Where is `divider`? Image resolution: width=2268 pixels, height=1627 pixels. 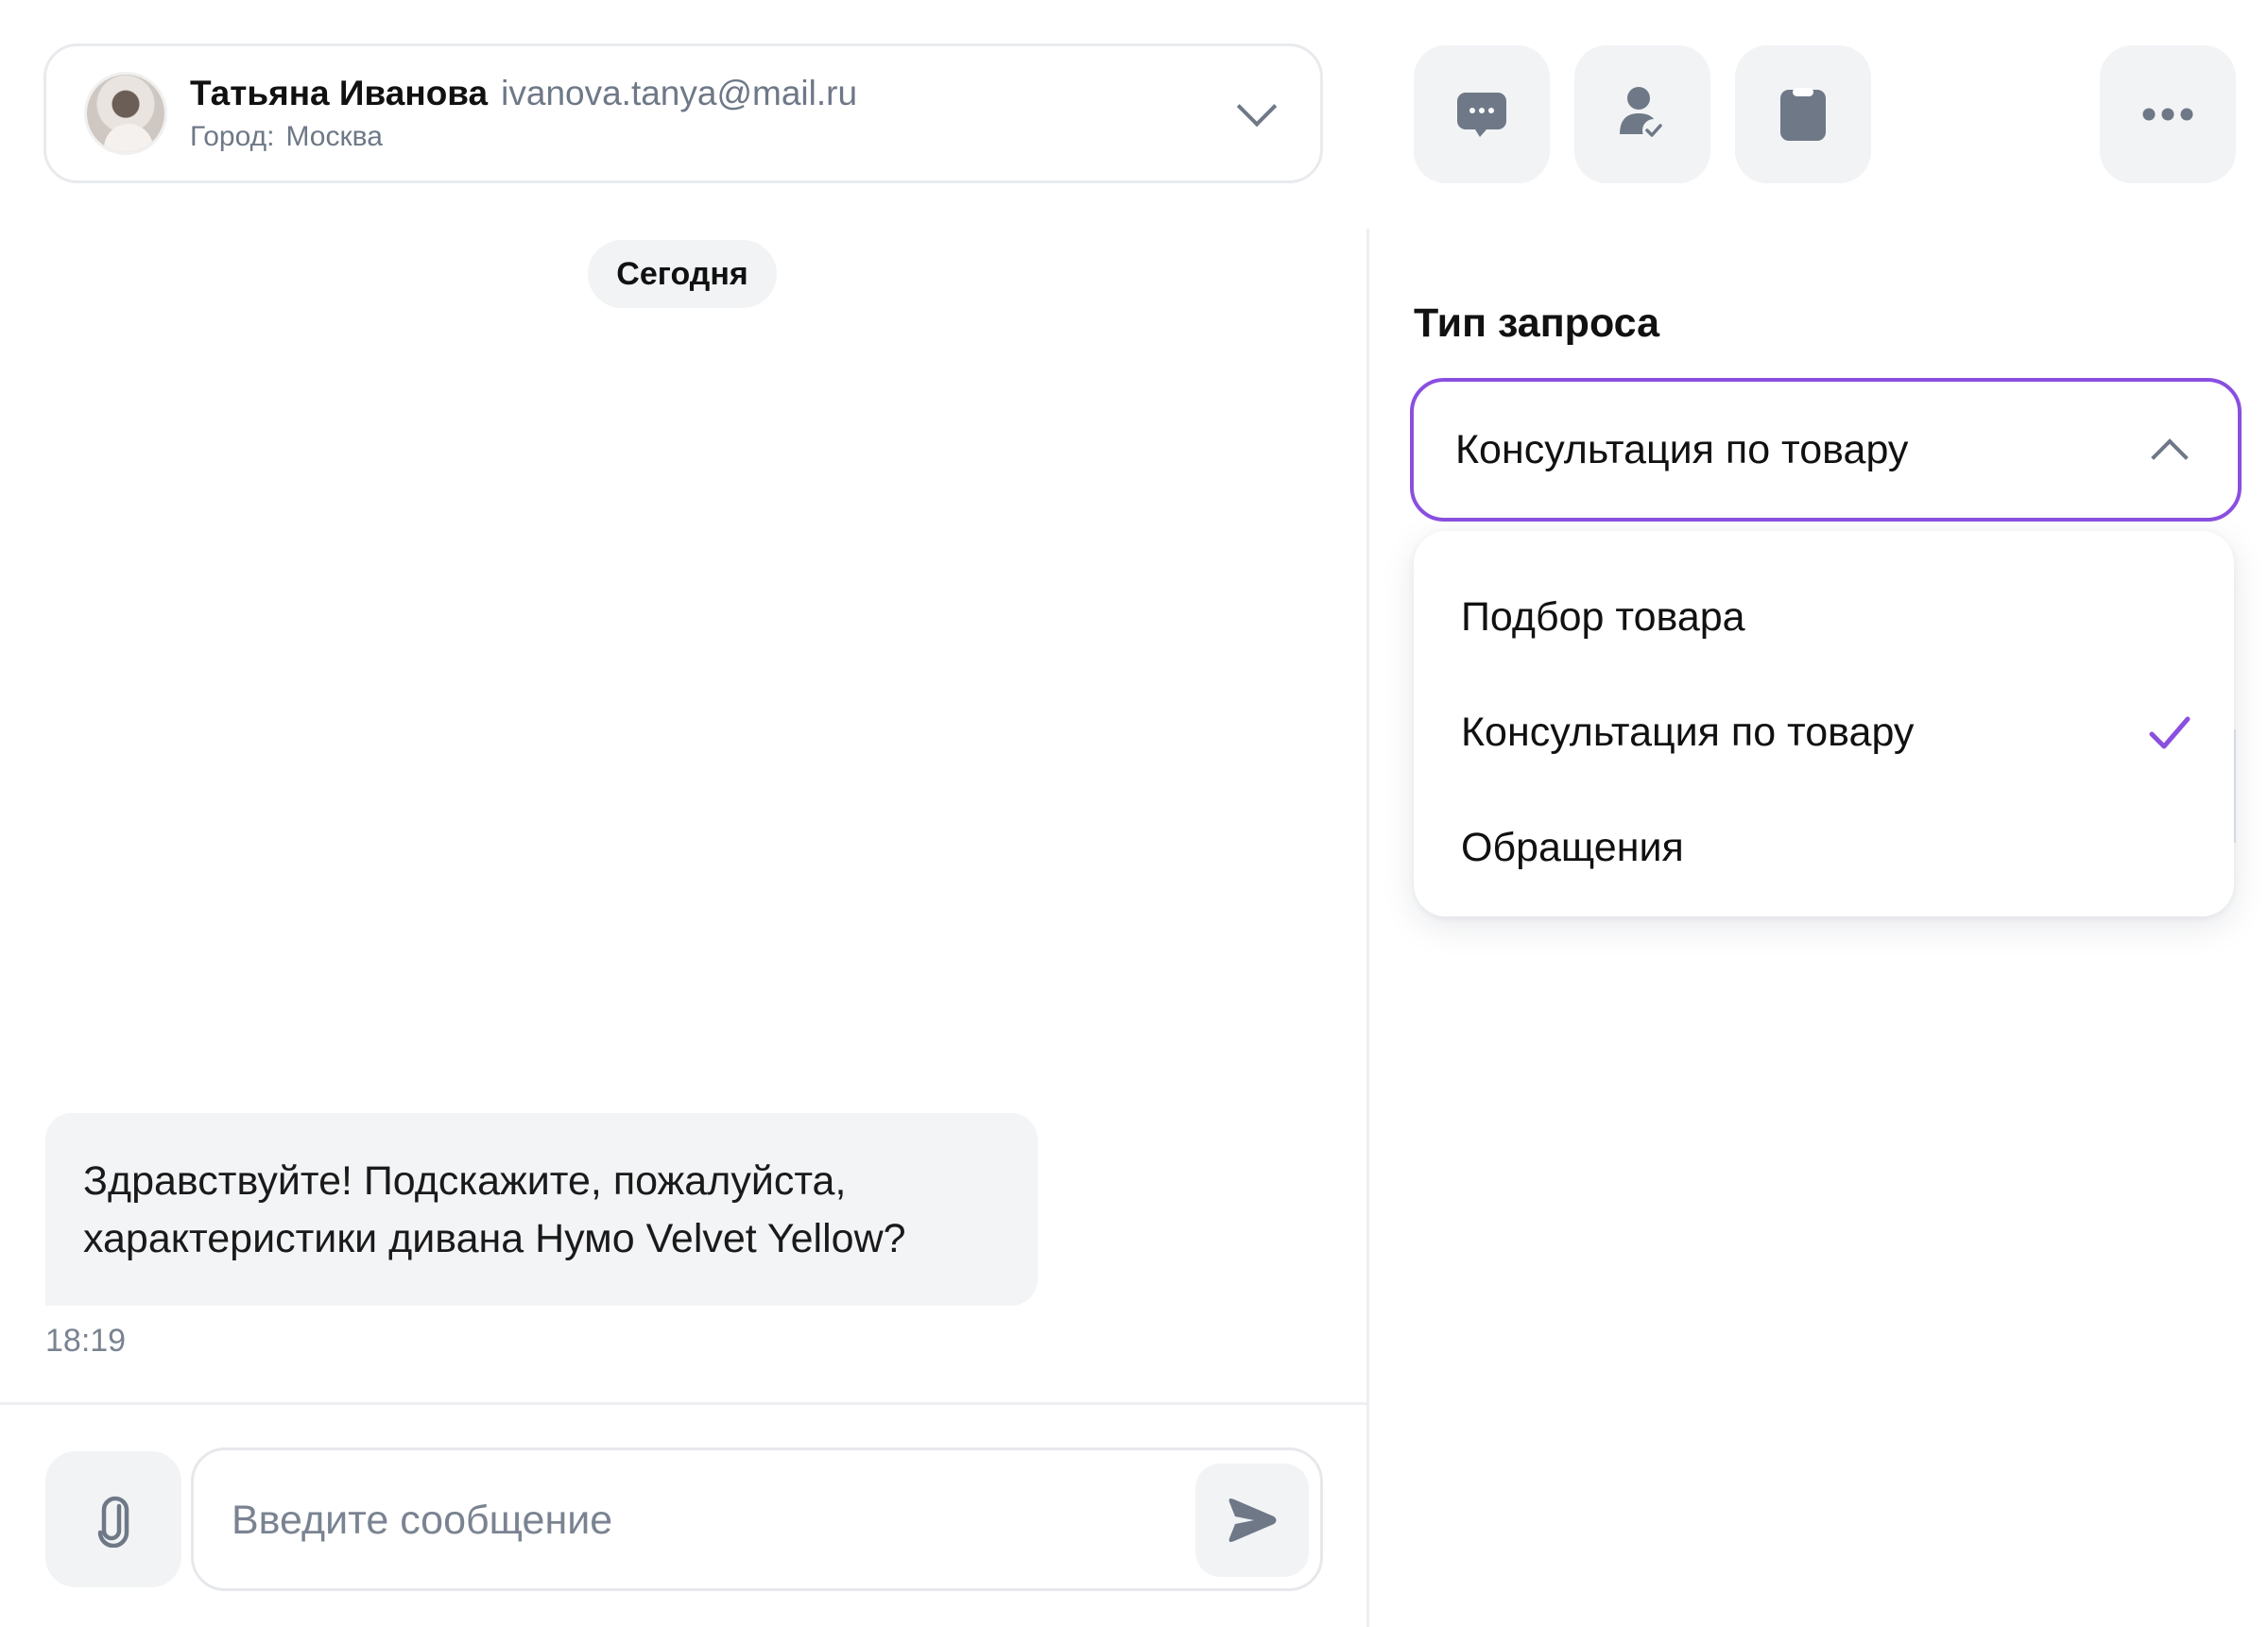 divider is located at coordinates (683, 1403).